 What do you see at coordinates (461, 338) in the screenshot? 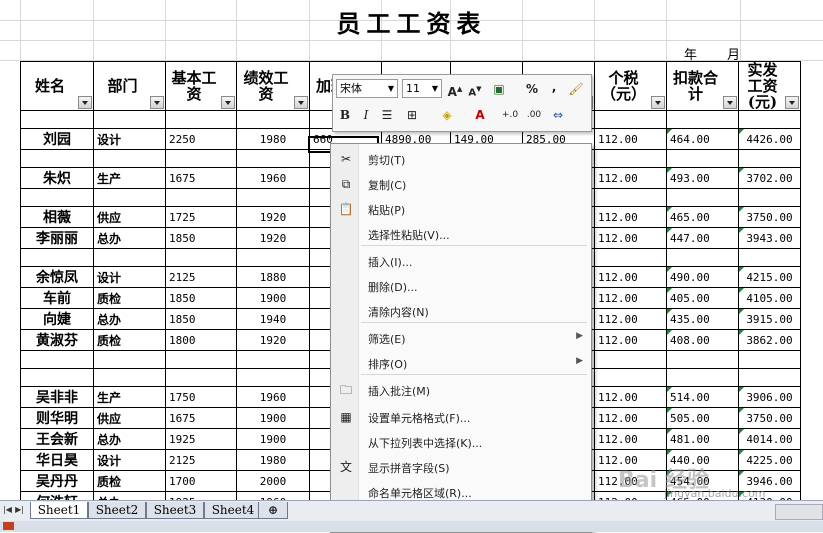
I see `menu-item: 筛选(E) ▶` at bounding box center [461, 338].